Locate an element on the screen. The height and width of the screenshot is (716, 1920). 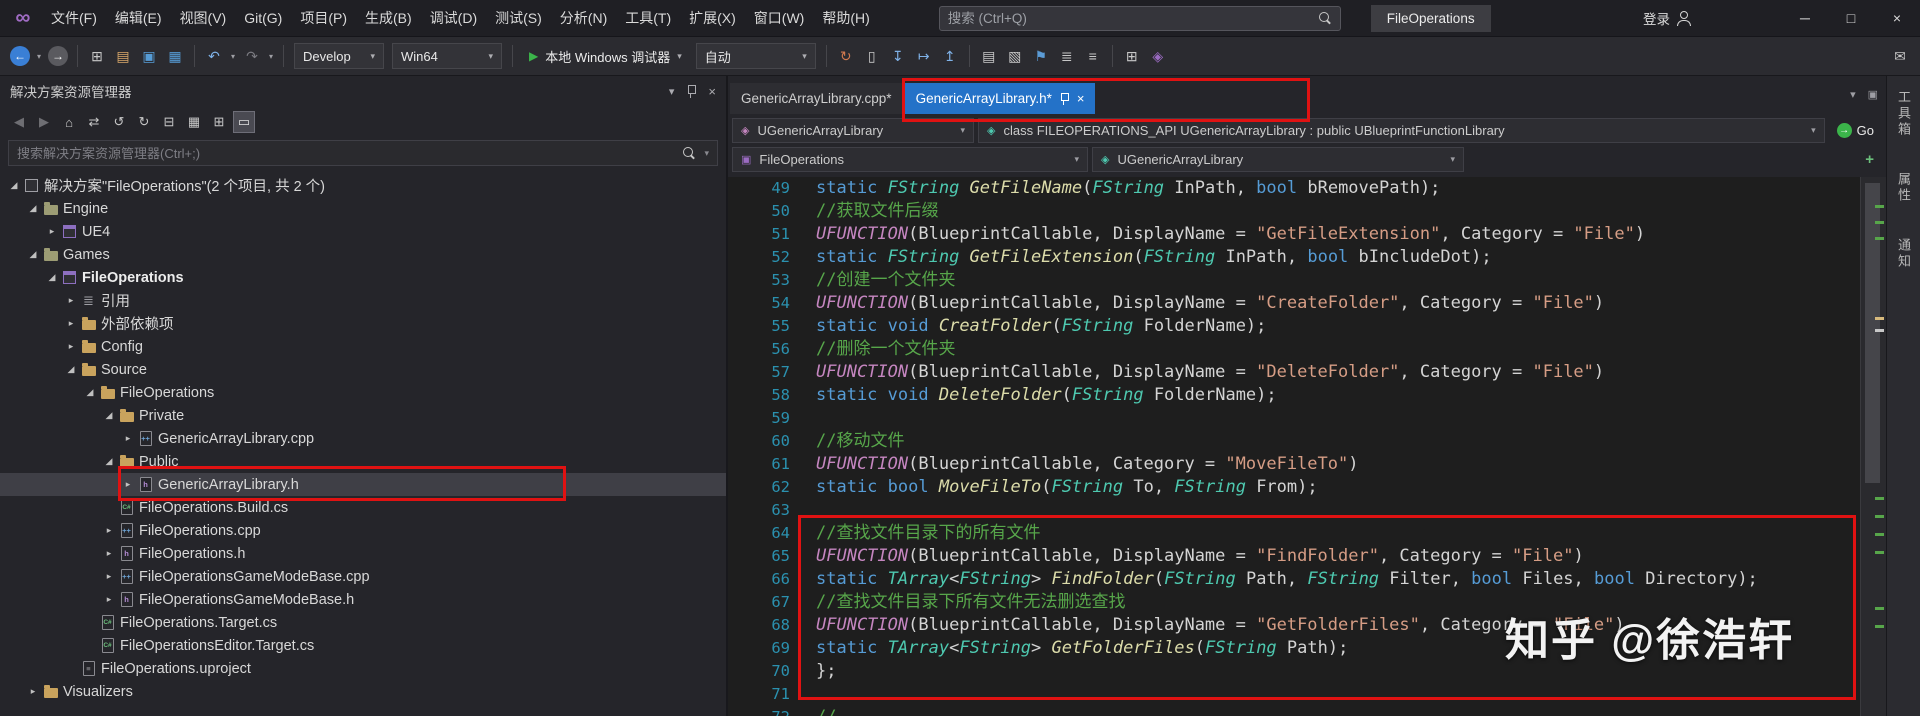
active-files-dropdown-icon: ▾ is located at coordinates (1853, 94).